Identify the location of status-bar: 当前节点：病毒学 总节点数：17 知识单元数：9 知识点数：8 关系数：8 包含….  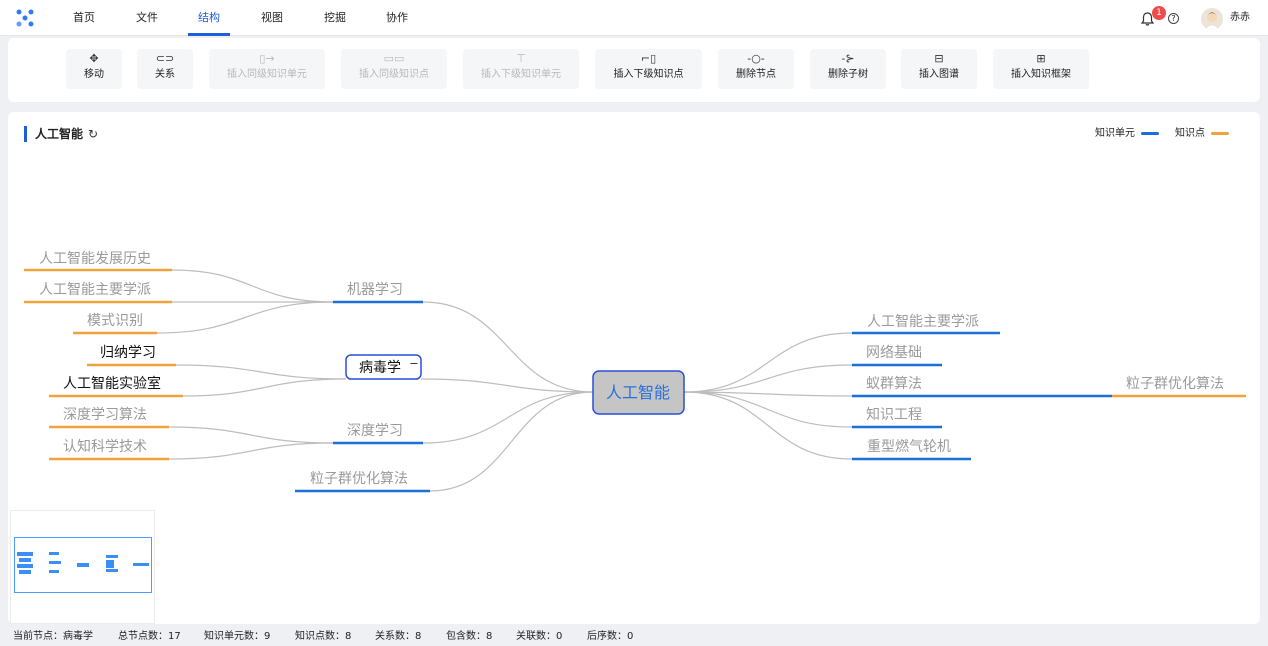
(634, 636).